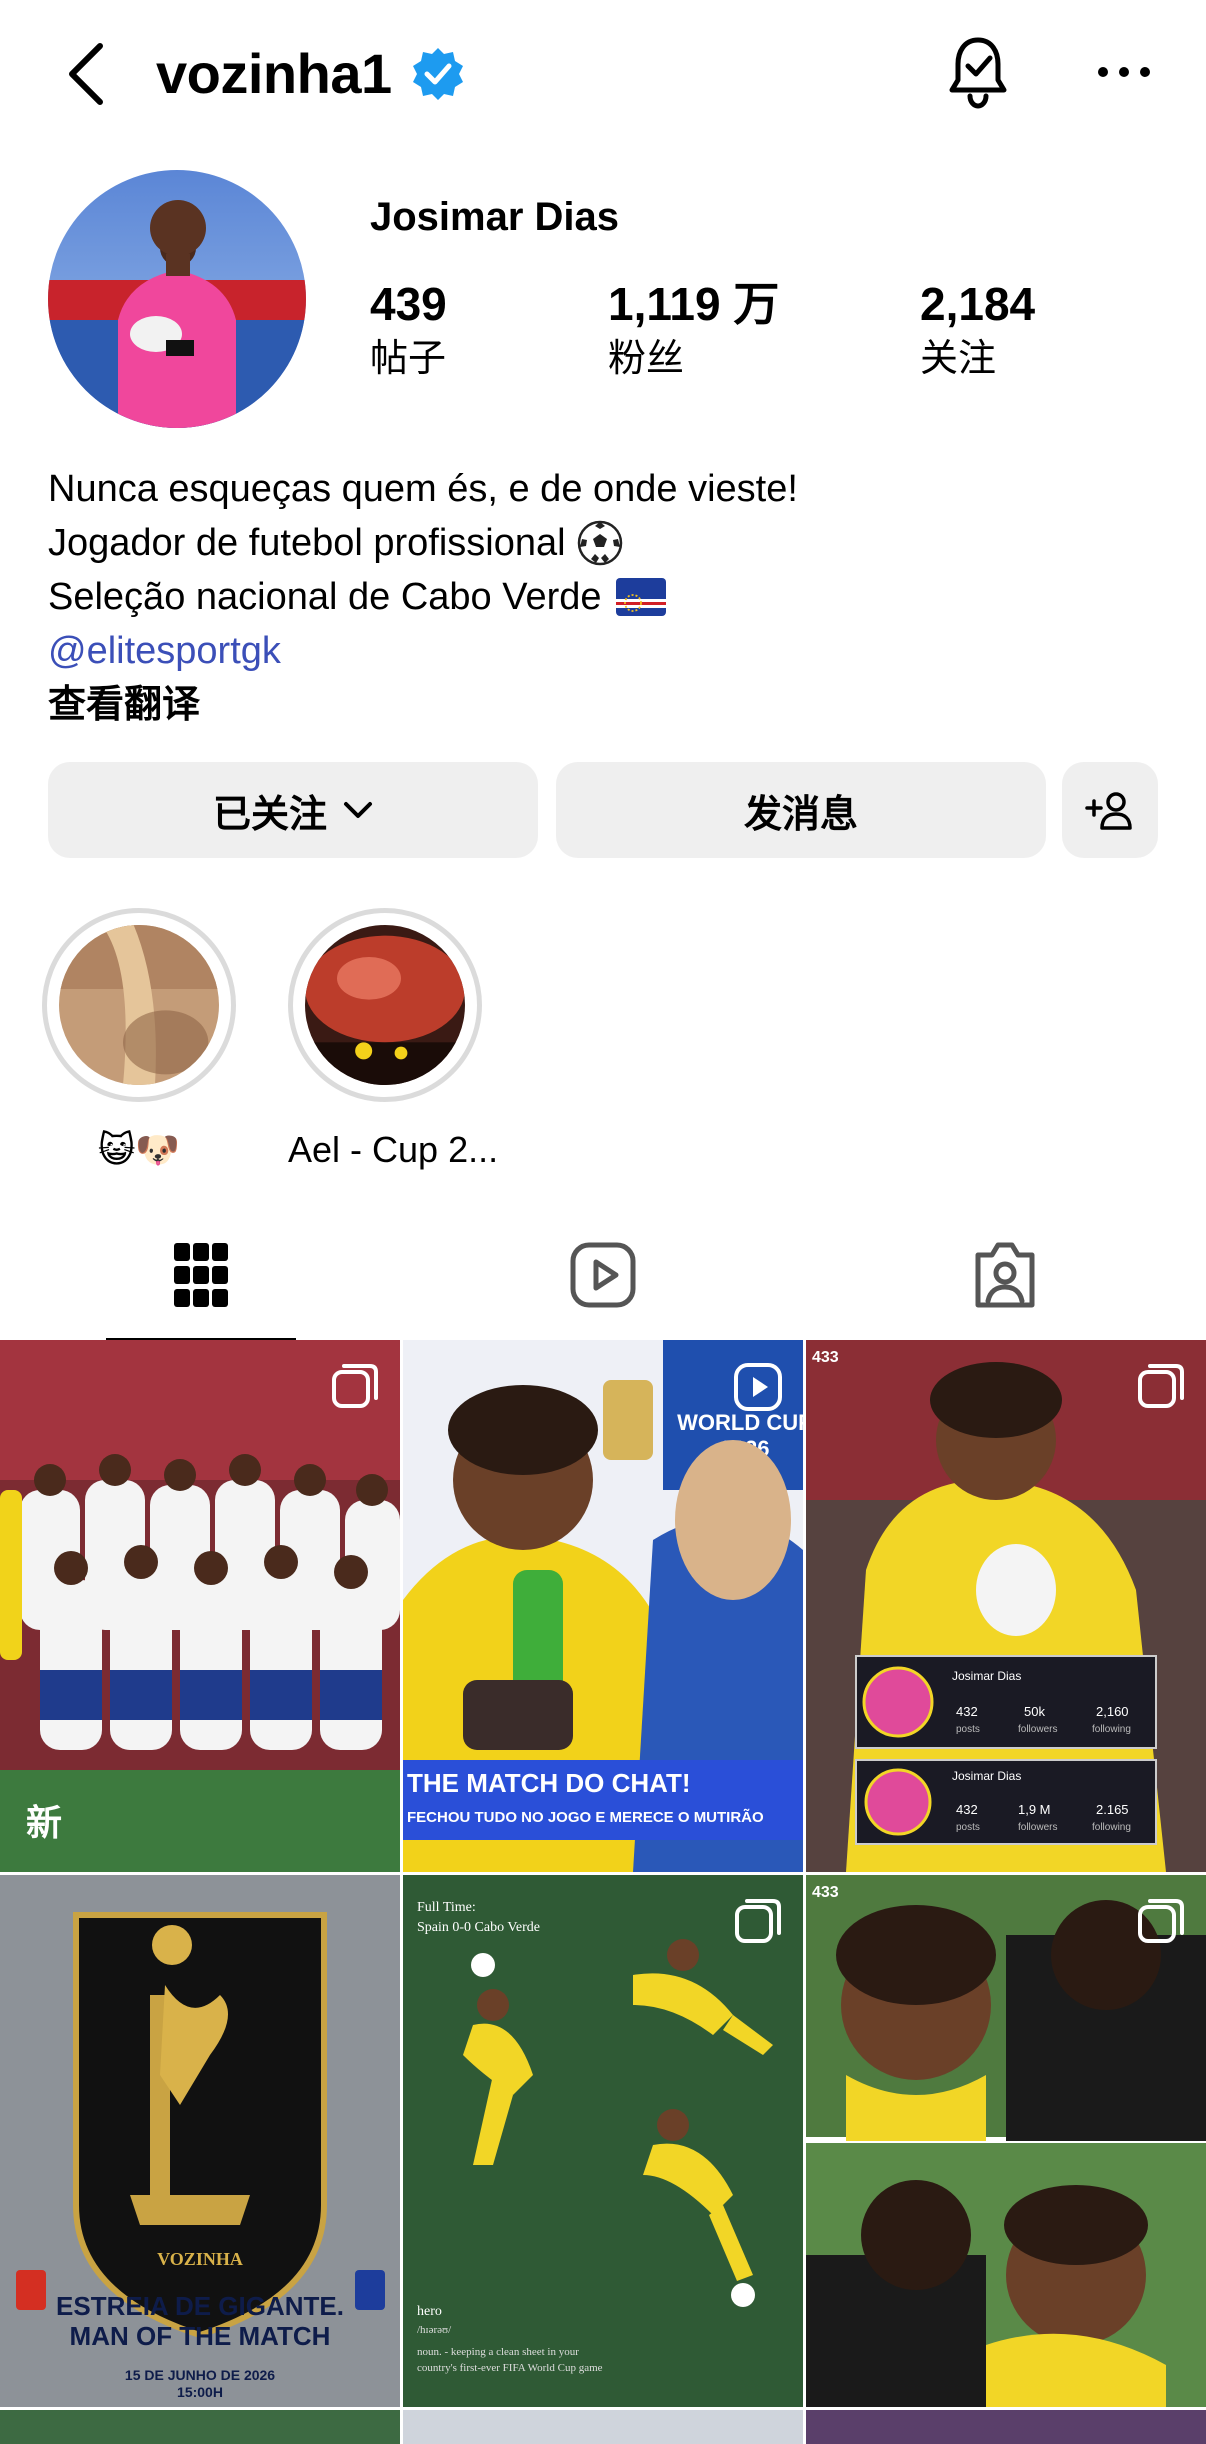  I want to click on back-button, so click(86, 74).